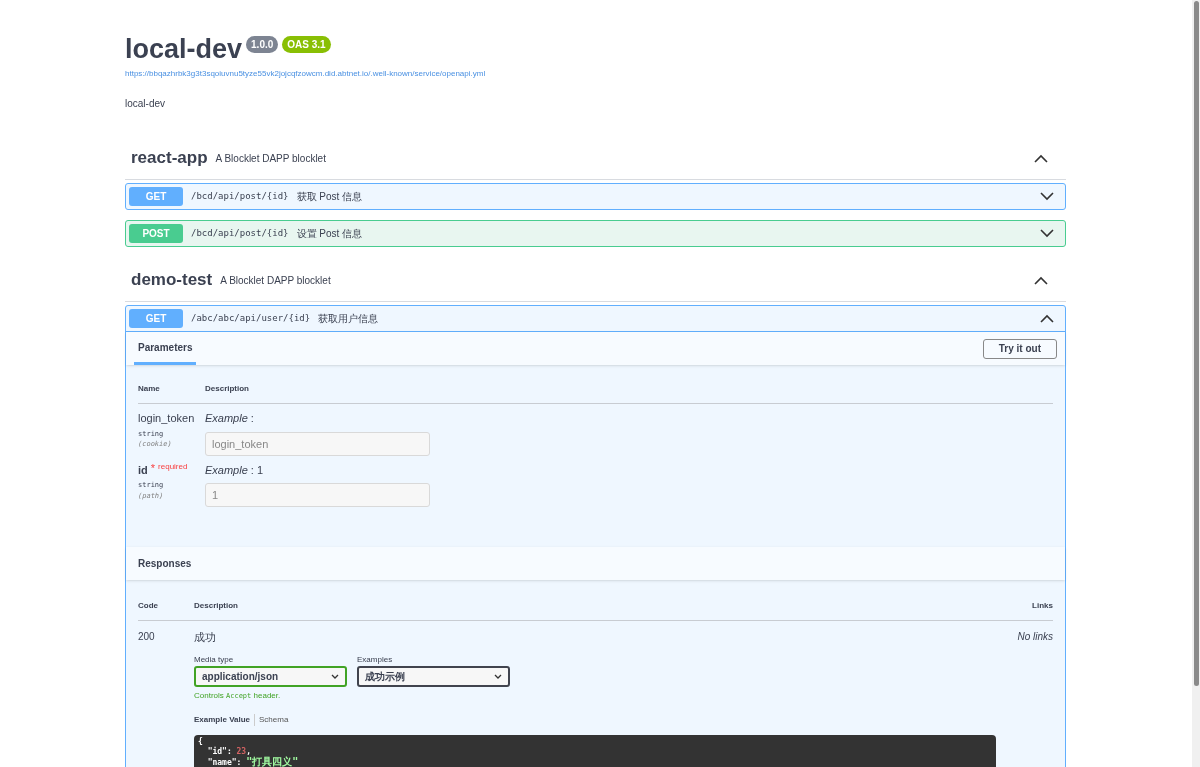  I want to click on value-tab: Schema, so click(271, 719).